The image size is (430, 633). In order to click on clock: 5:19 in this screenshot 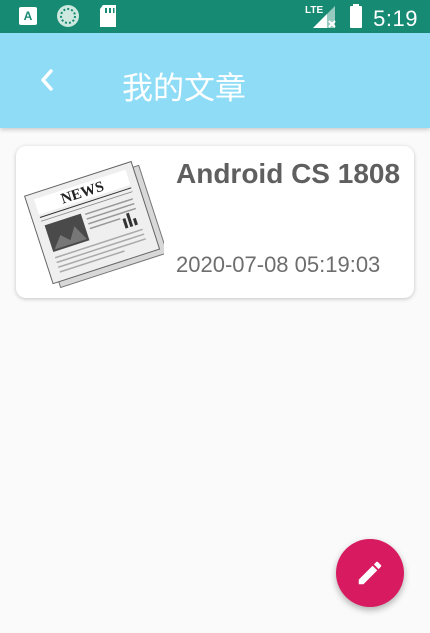, I will do `click(395, 18)`.